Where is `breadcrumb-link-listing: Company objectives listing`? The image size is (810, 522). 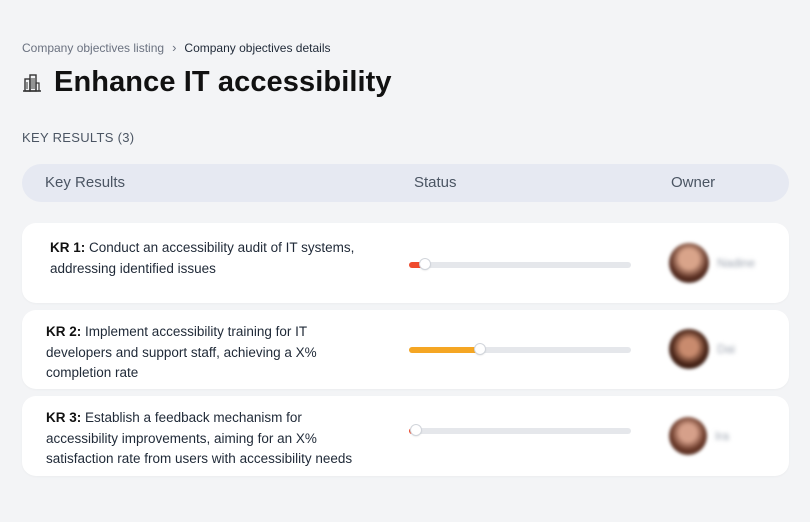
breadcrumb-link-listing: Company objectives listing is located at coordinates (93, 48).